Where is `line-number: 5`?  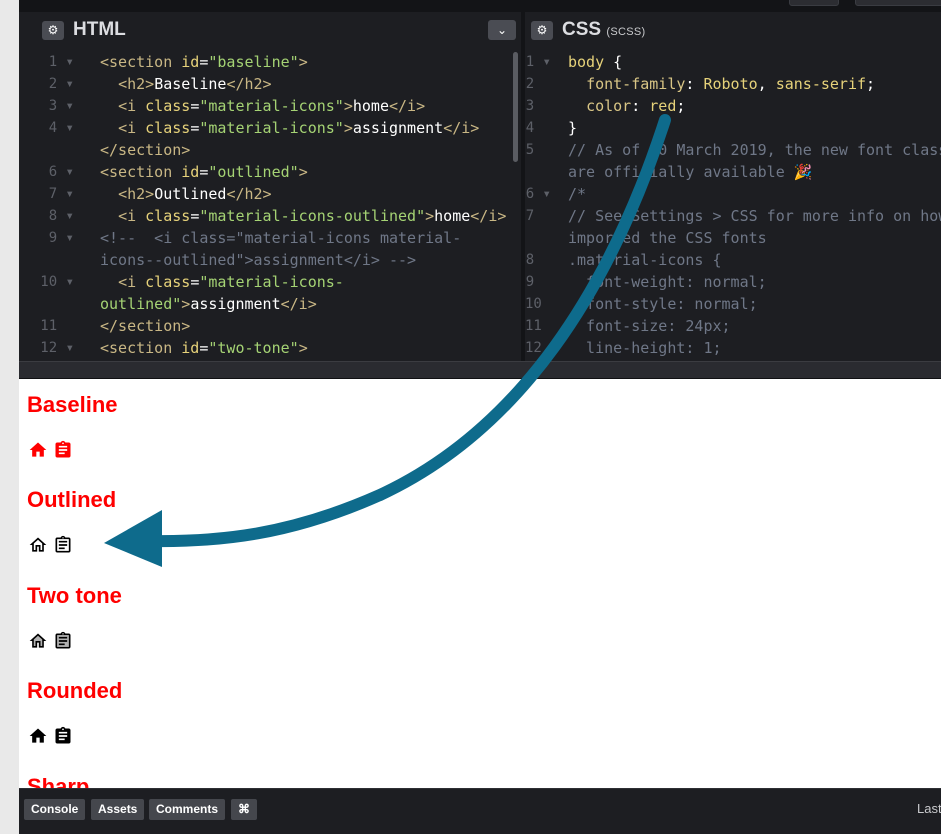 line-number: 5 is located at coordinates (541, 150).